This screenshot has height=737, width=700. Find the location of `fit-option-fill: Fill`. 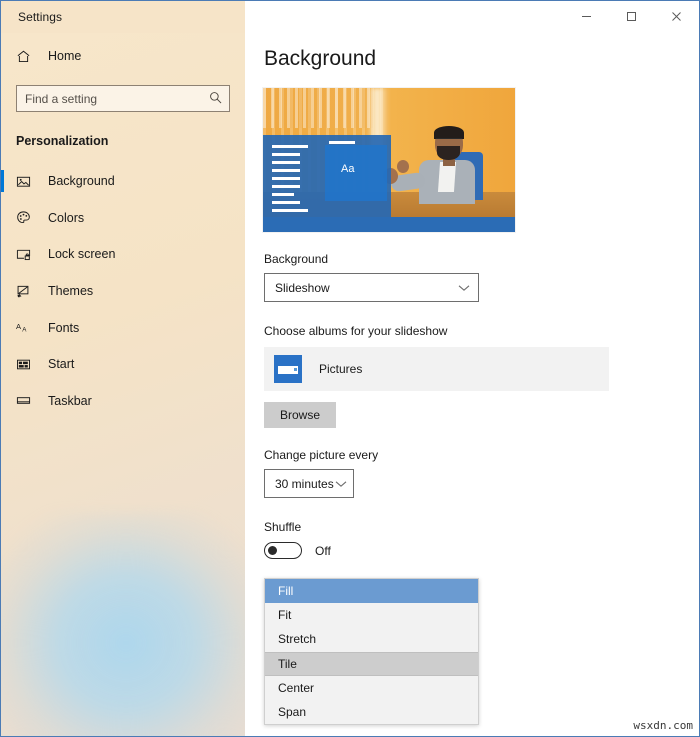

fit-option-fill: Fill is located at coordinates (371, 591).